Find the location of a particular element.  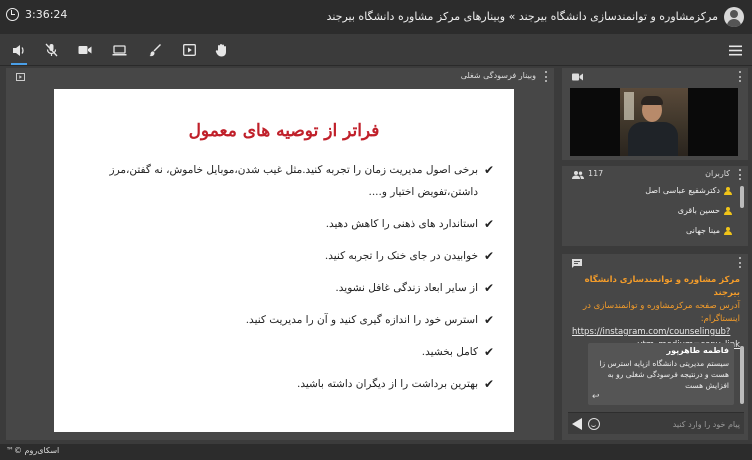

user-item: دکترشفیع عباسی اصل is located at coordinates (688, 190).